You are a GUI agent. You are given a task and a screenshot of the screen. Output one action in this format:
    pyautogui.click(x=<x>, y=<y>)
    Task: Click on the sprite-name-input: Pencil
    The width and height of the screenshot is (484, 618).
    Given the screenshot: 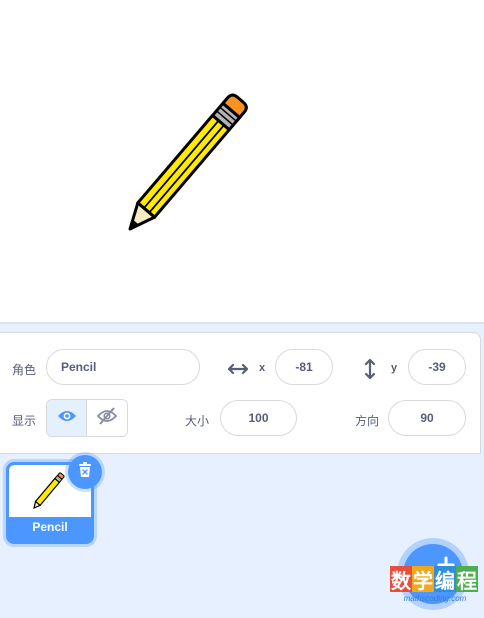 What is the action you would take?
    pyautogui.click(x=123, y=367)
    